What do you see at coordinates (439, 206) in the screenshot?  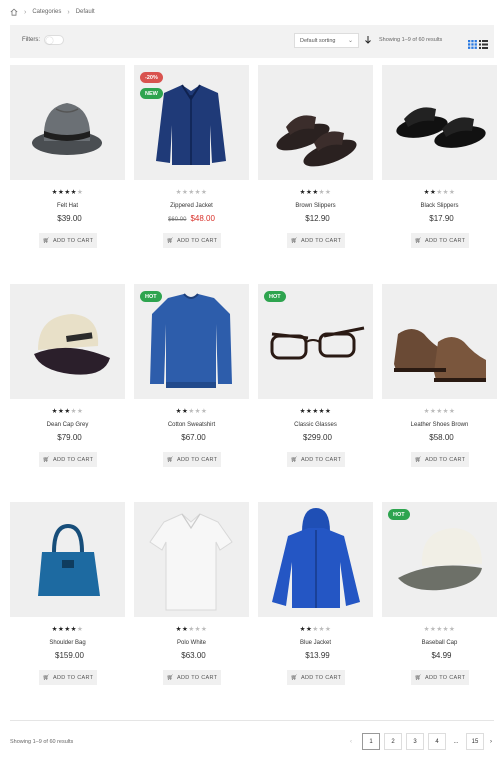 I see `product-name: Black Slippers` at bounding box center [439, 206].